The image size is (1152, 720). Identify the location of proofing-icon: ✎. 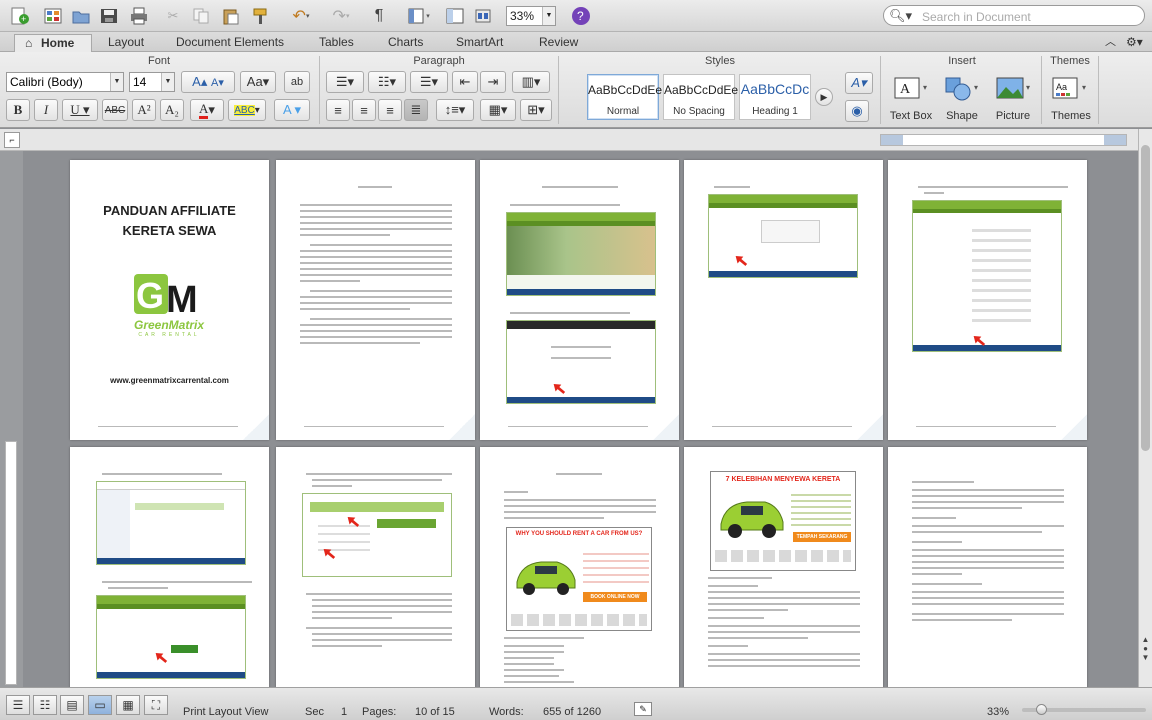
(643, 709).